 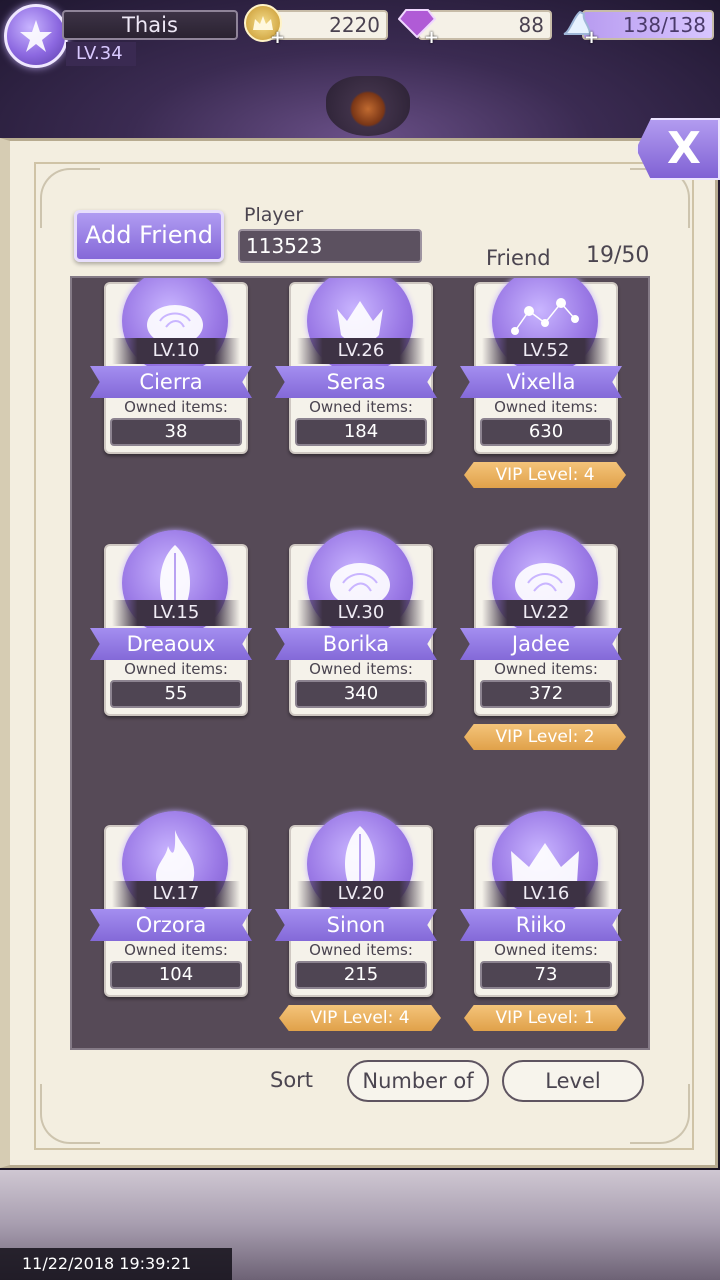 I want to click on friend-name: Cierra, so click(x=171, y=382).